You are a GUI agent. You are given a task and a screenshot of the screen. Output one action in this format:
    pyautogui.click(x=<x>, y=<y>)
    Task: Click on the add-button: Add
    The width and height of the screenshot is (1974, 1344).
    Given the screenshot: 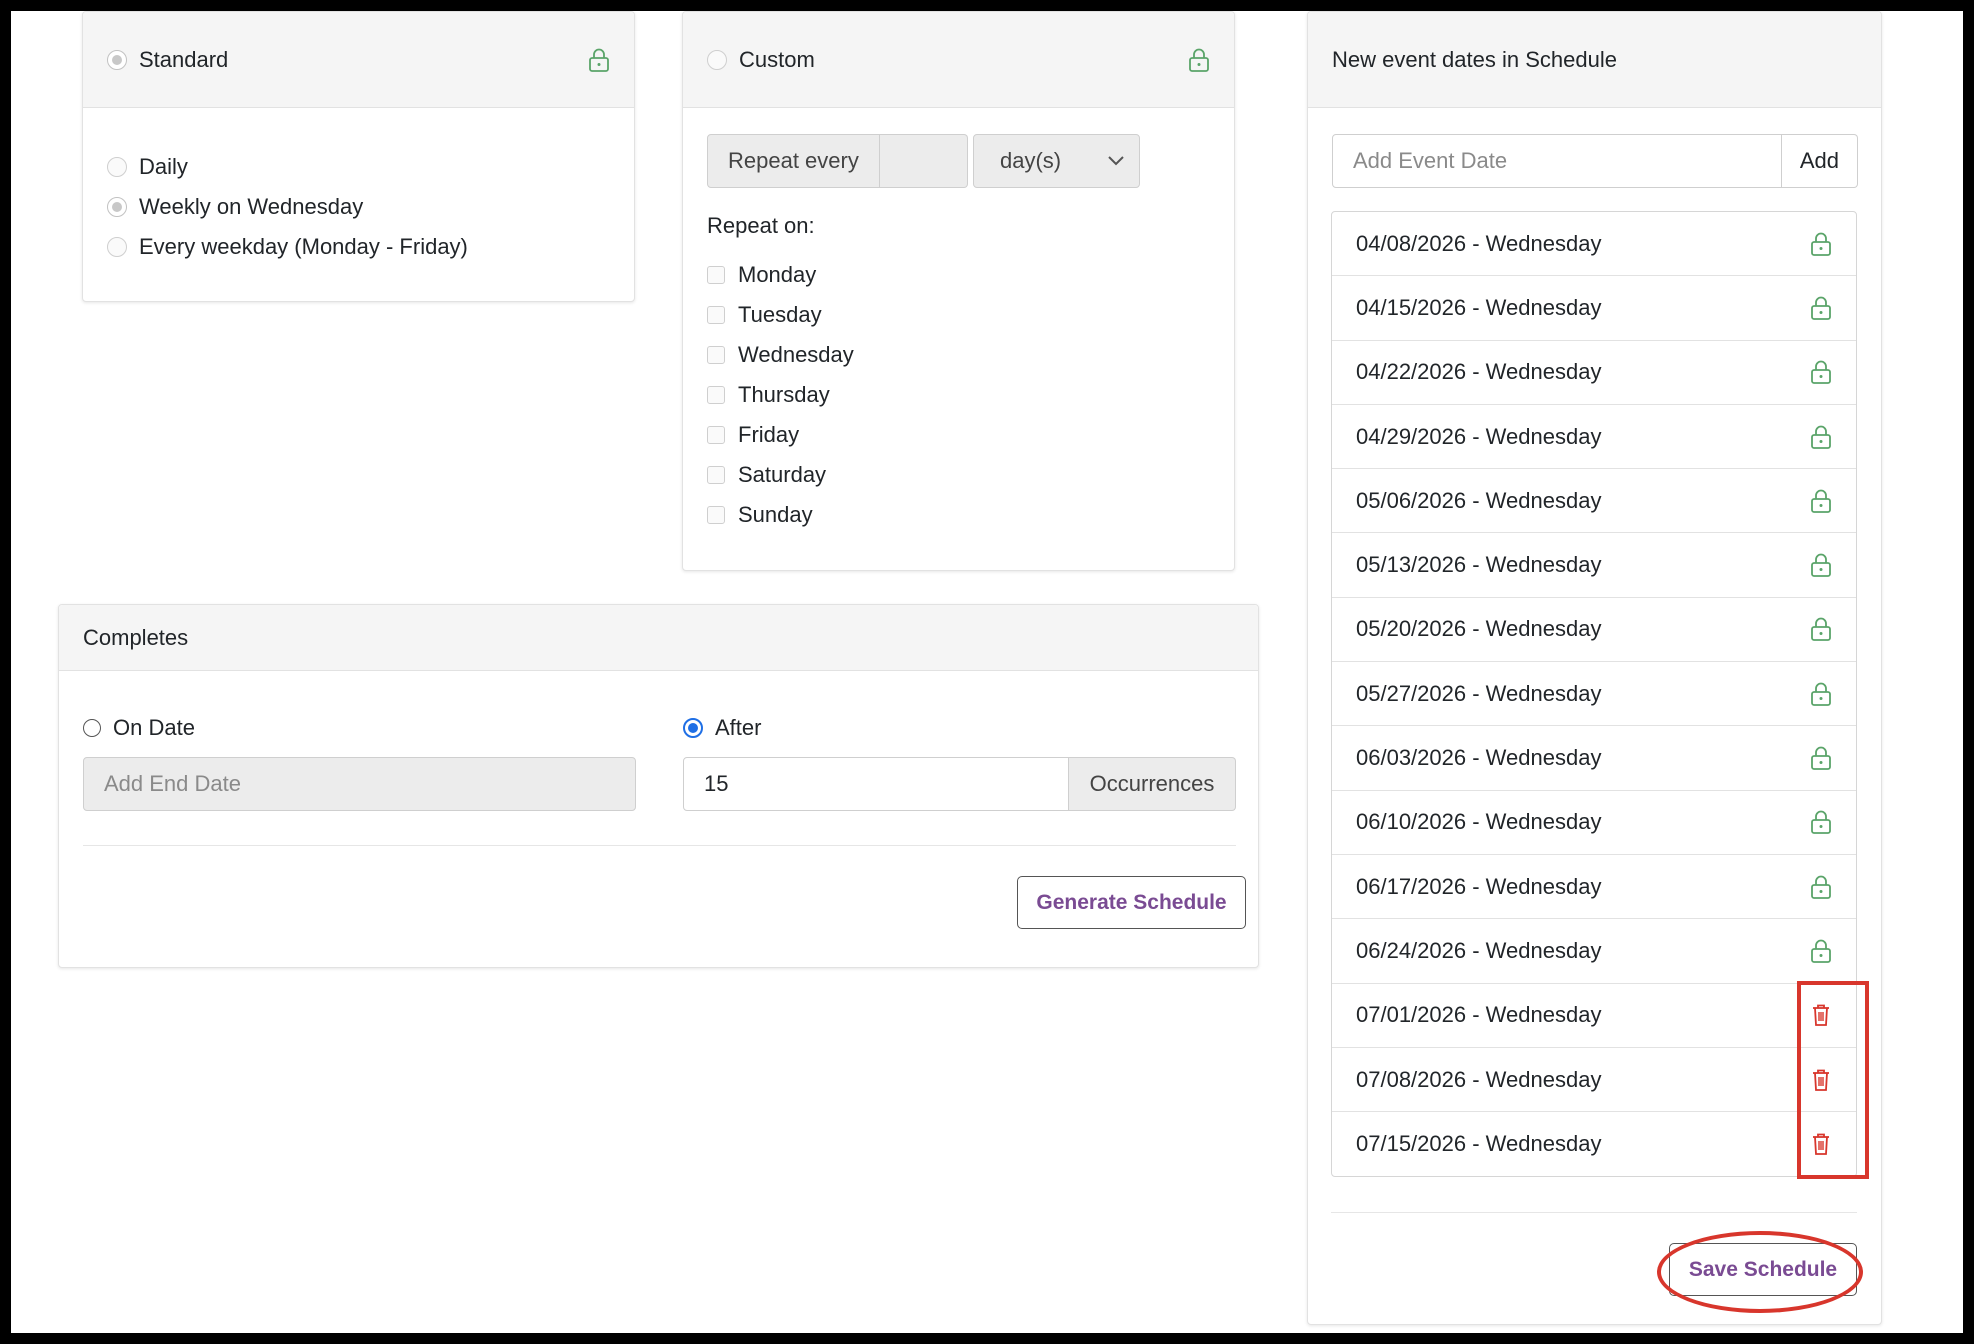 What is the action you would take?
    pyautogui.click(x=1819, y=161)
    